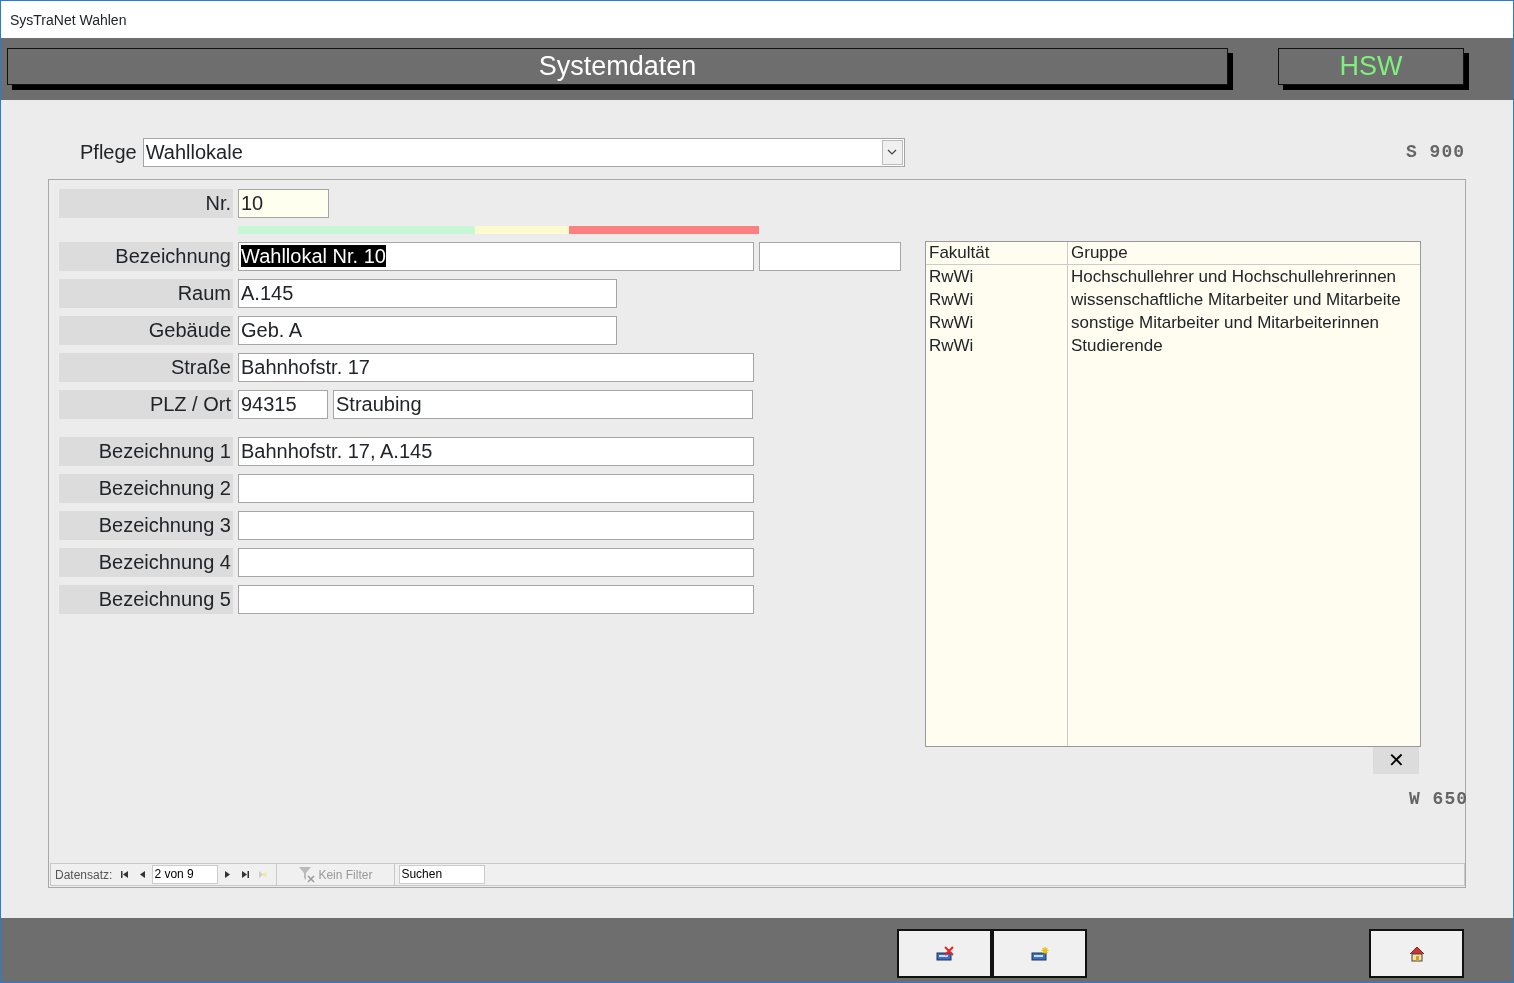 The width and height of the screenshot is (1514, 983). I want to click on input-field: Straubing, so click(543, 404).